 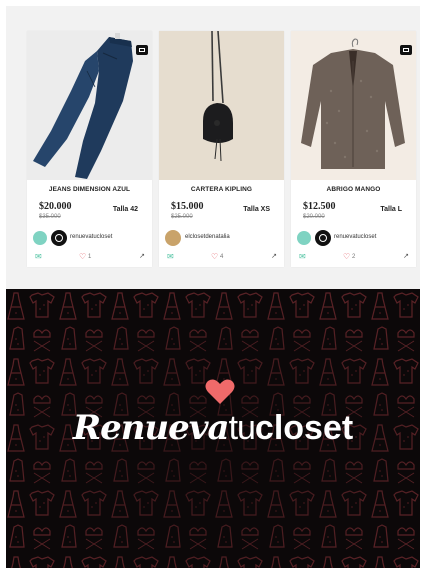 What do you see at coordinates (89, 189) in the screenshot?
I see `product-title: JEANS DIMENSION AZUL` at bounding box center [89, 189].